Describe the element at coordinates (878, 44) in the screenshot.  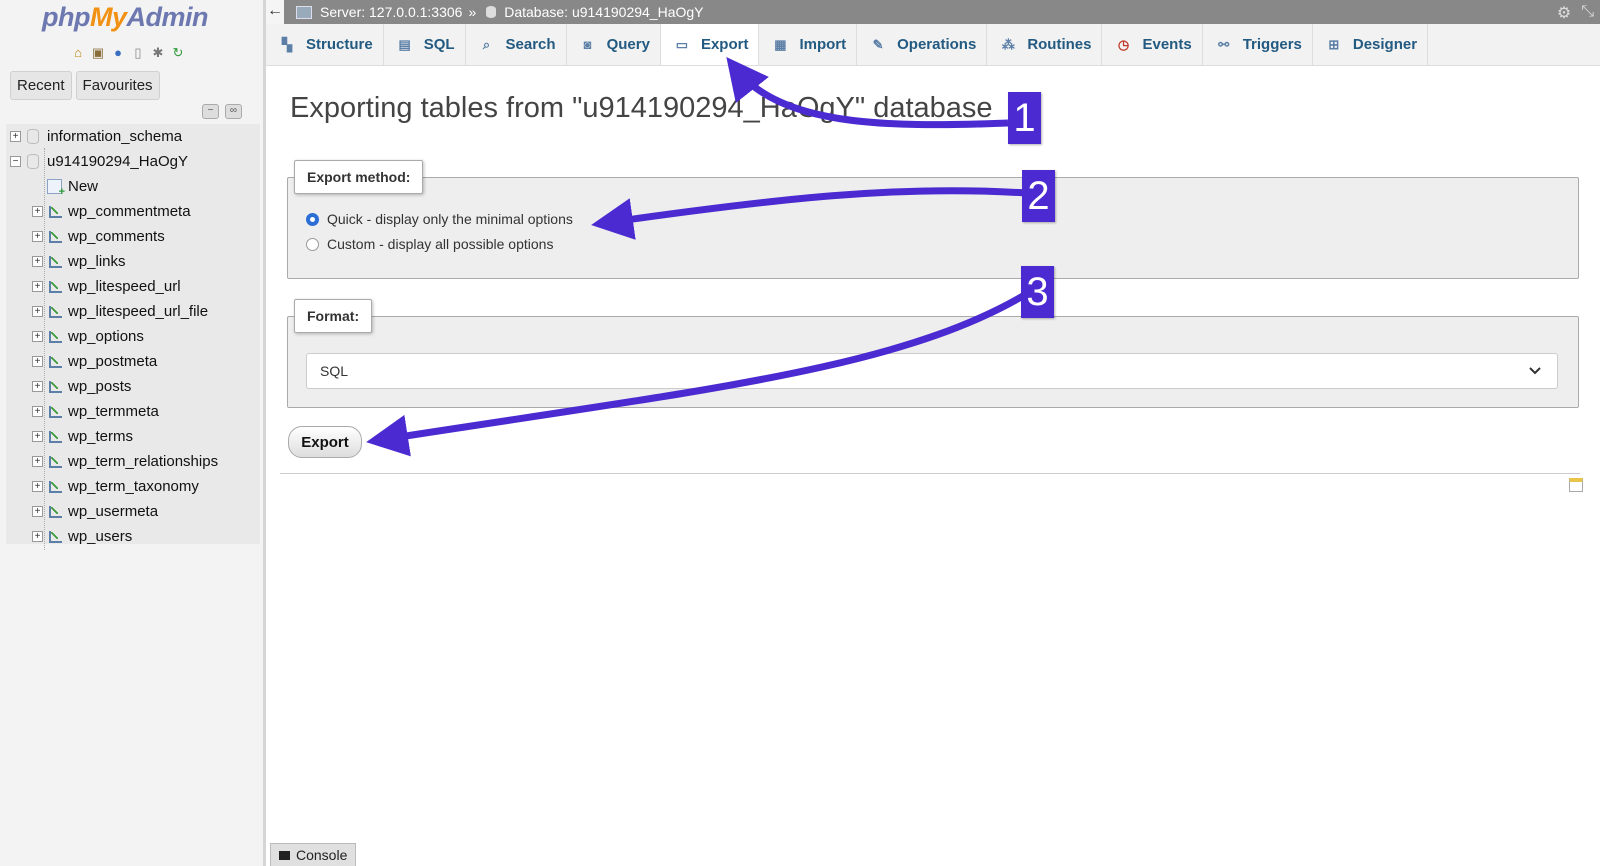
I see `wrench-icon: ✎` at that location.